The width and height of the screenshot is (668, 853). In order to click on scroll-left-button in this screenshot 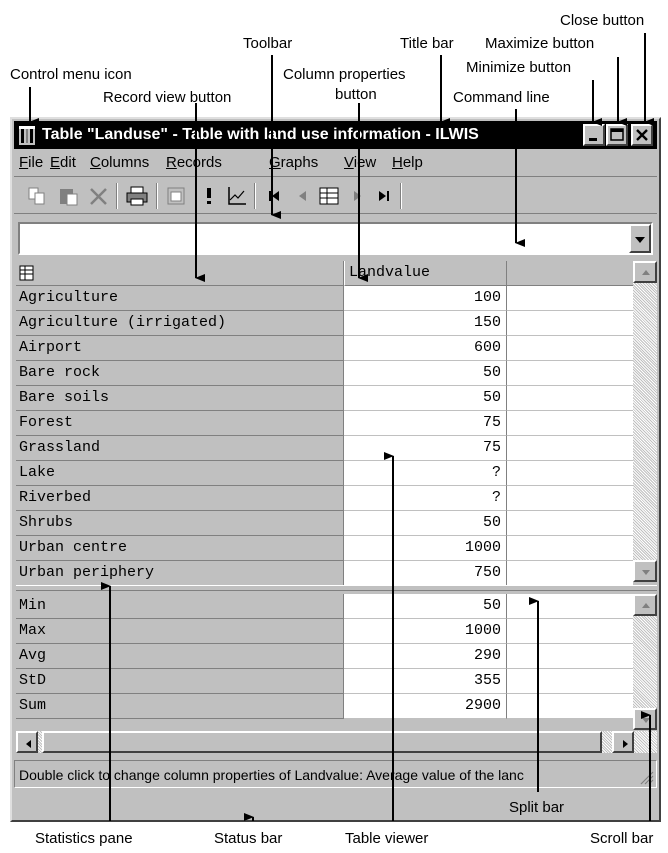, I will do `click(27, 742)`.